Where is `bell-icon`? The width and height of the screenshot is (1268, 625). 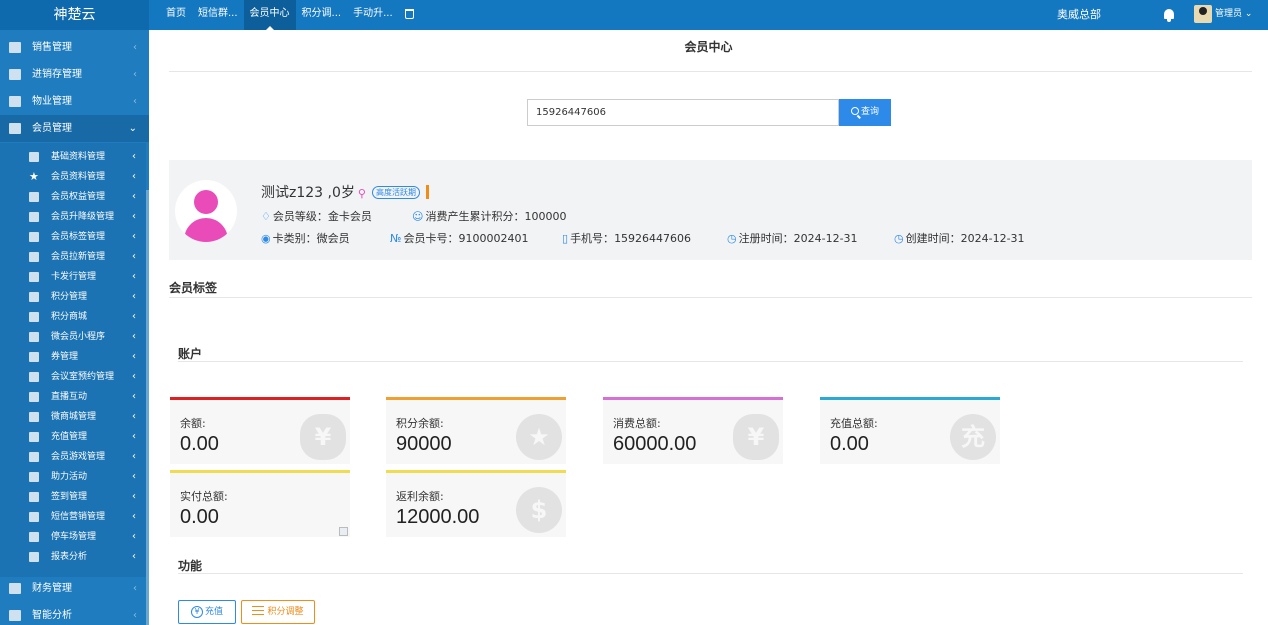
bell-icon is located at coordinates (1169, 15).